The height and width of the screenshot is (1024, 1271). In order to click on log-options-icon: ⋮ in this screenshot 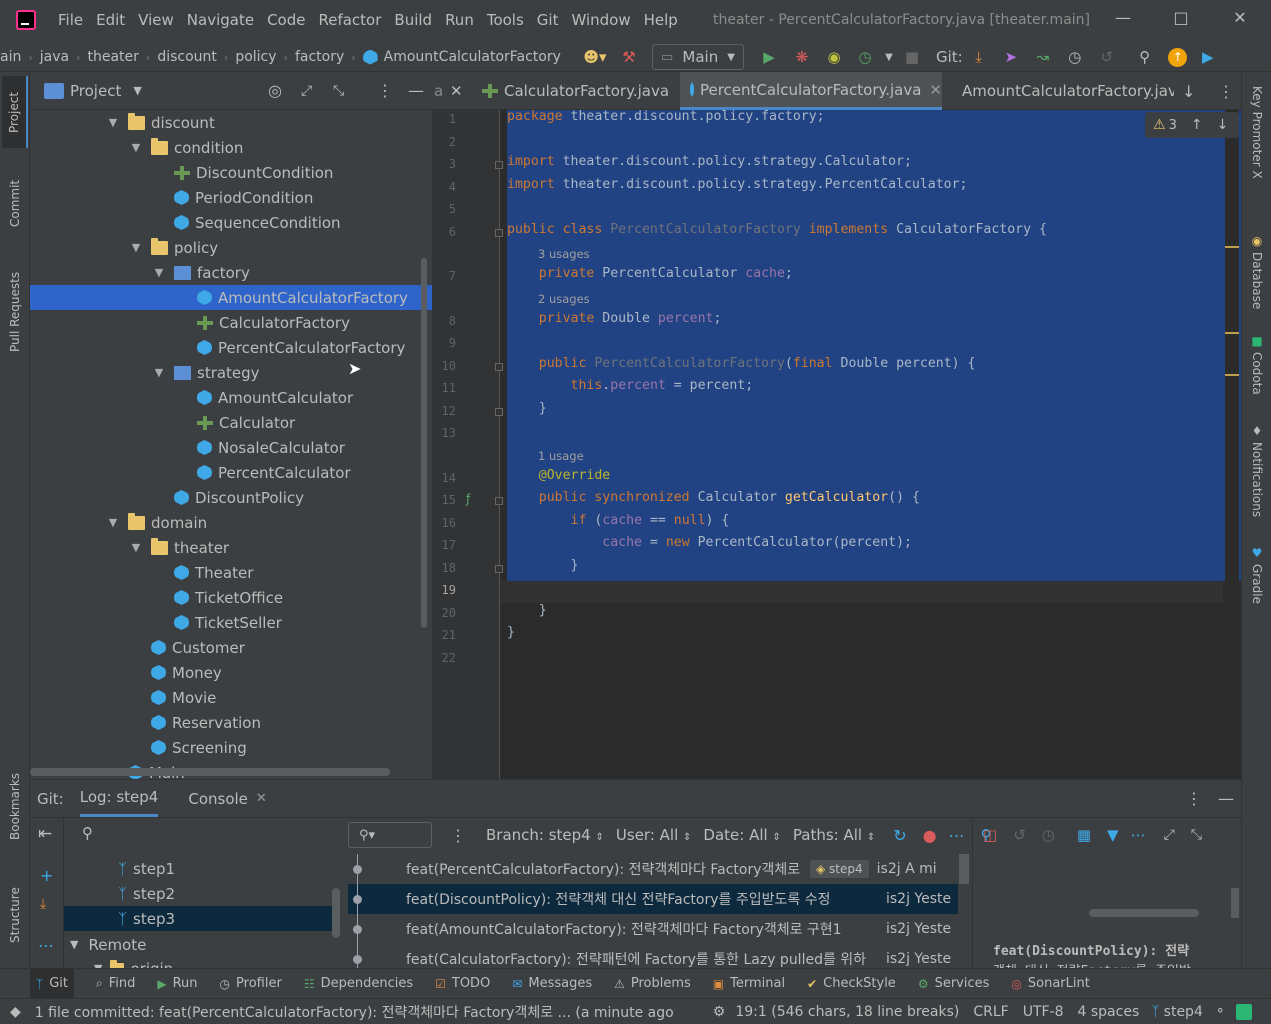, I will do `click(458, 835)`.